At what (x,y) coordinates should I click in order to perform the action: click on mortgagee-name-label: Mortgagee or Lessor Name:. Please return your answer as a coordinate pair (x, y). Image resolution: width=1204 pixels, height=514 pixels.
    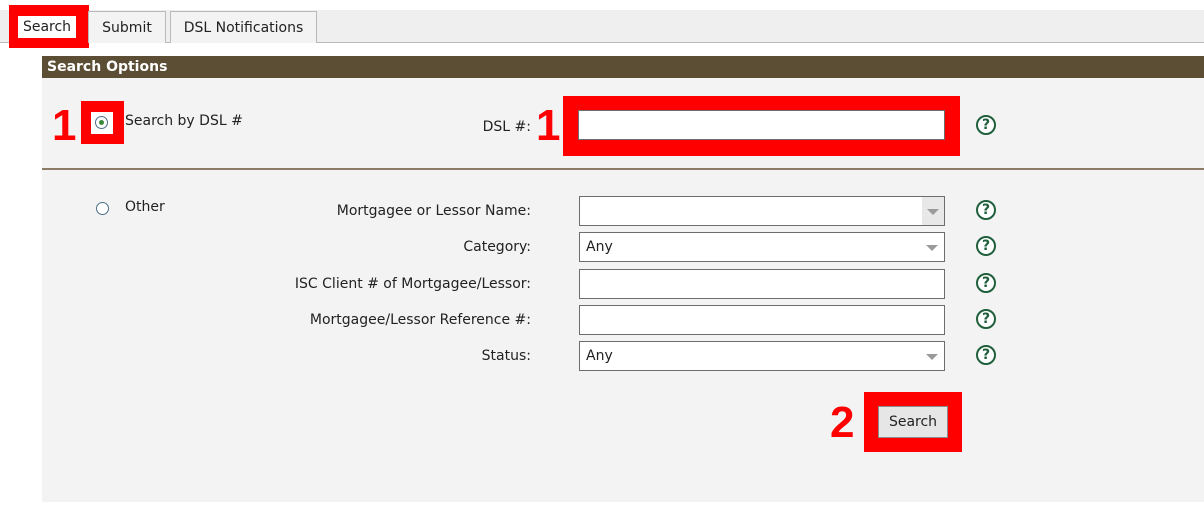
    Looking at the image, I should click on (433, 211).